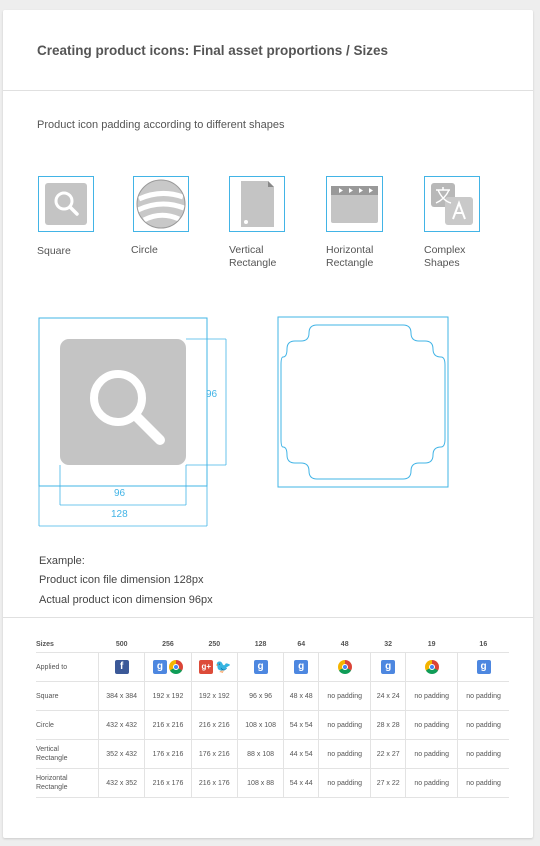 The width and height of the screenshot is (540, 846). Describe the element at coordinates (67, 696) in the screenshot. I see `row-label-square: Square` at that location.